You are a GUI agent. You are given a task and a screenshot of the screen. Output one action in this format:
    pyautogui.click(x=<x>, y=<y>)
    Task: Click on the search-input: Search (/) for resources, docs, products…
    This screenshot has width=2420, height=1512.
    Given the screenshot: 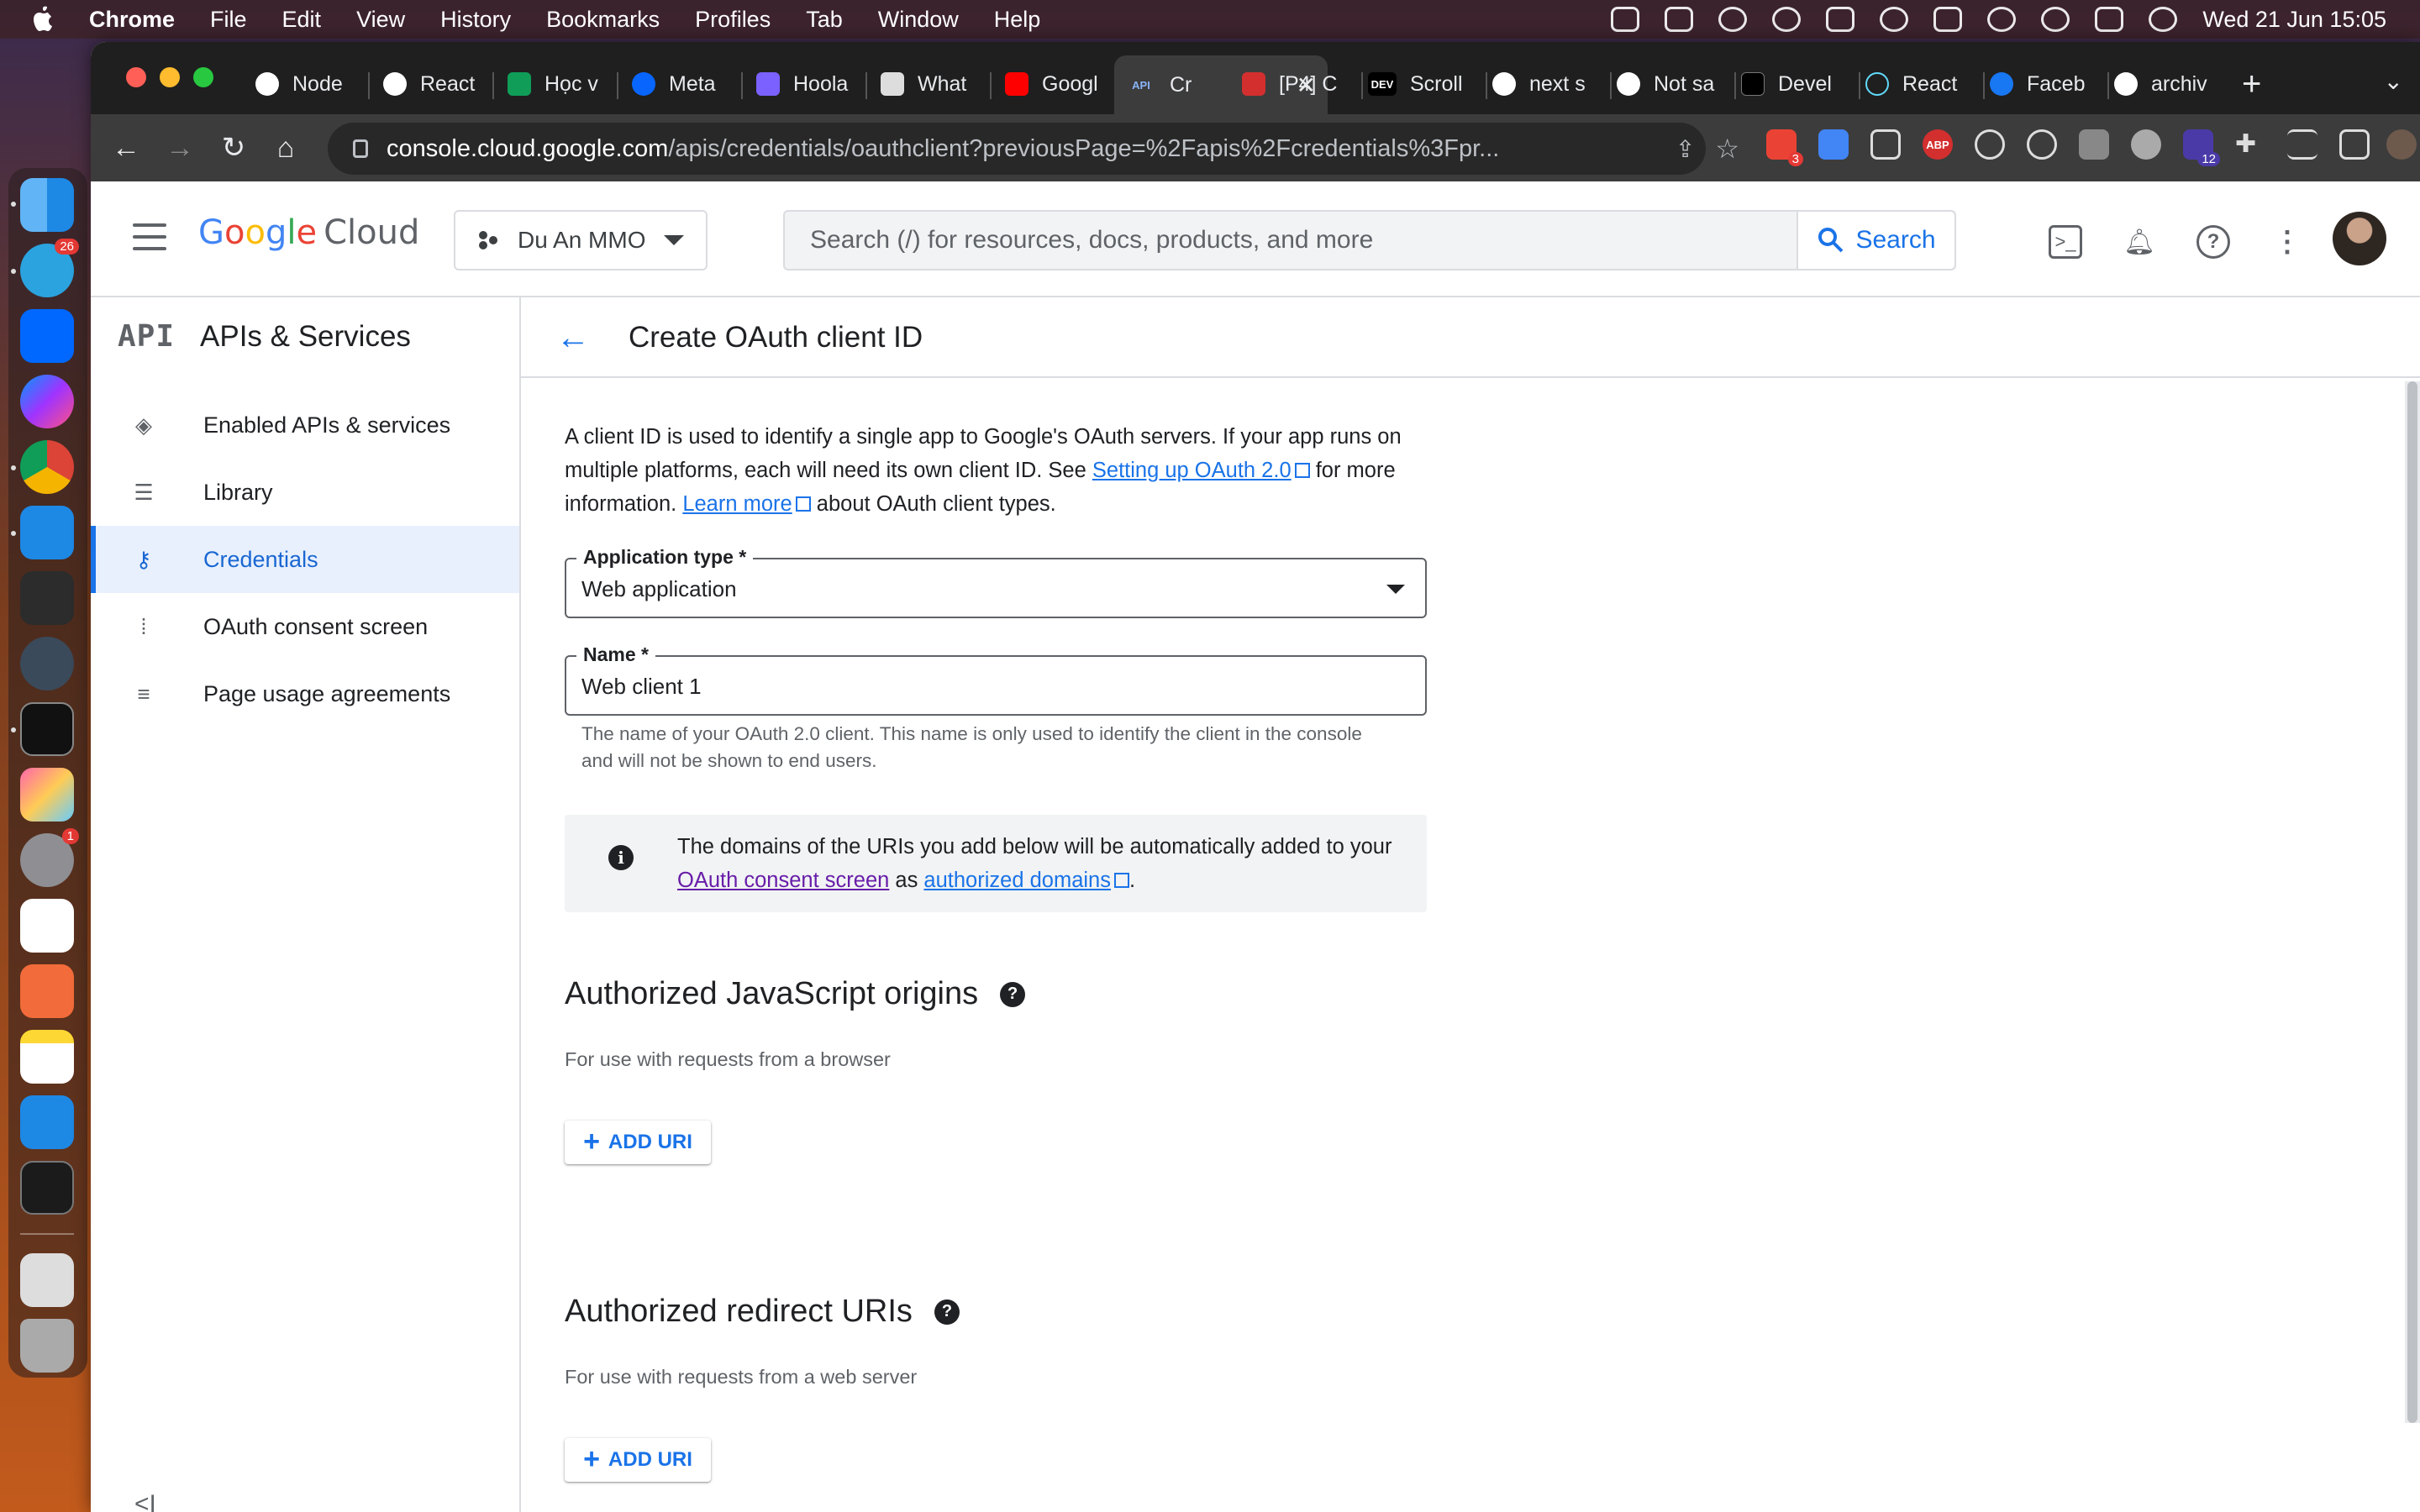 What is the action you would take?
    pyautogui.click(x=1091, y=240)
    